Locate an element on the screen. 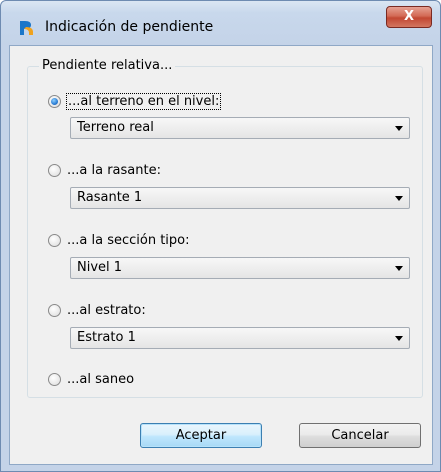  radio-grade-line-label: ...a la rasante: is located at coordinates (114, 170).